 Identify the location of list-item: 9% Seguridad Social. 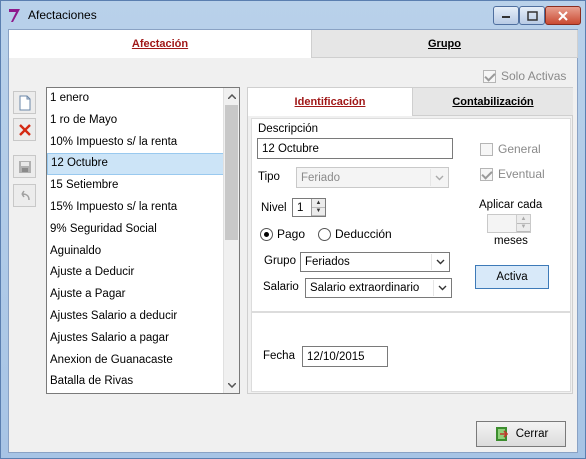
(143, 230).